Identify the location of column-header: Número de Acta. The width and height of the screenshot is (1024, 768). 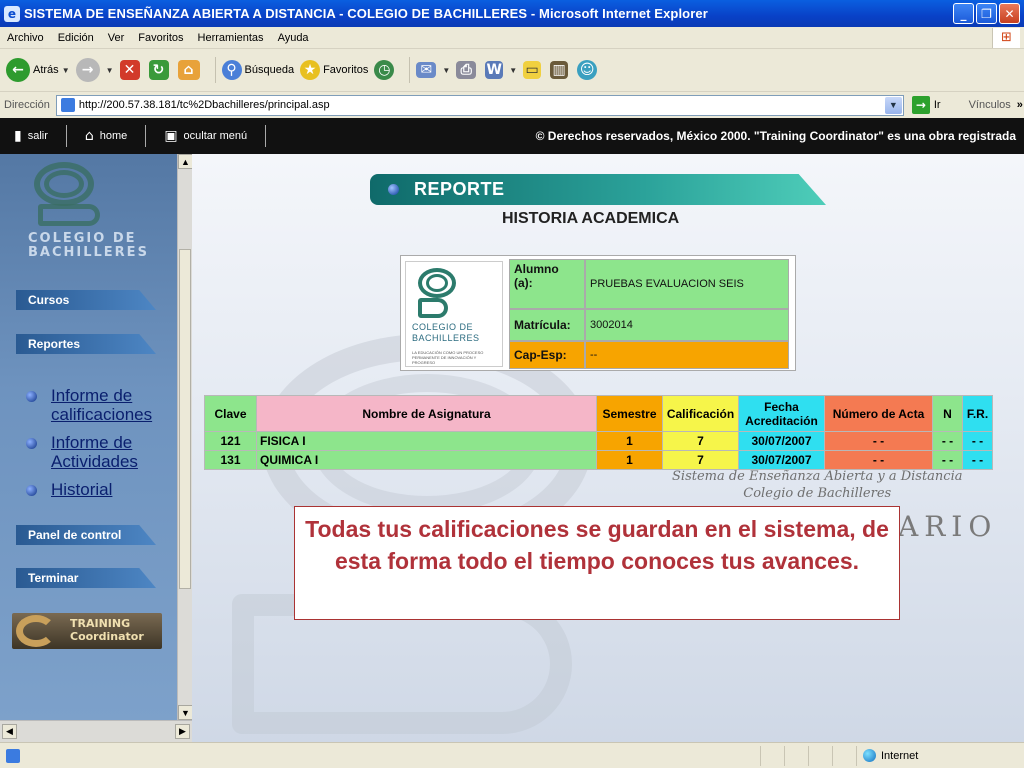
(878, 413).